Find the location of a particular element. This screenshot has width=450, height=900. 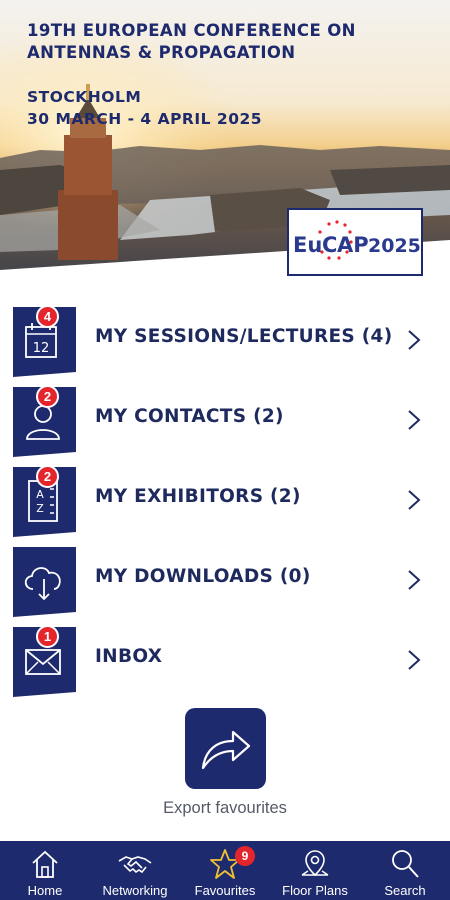

nav-home: Home is located at coordinates (45, 870).